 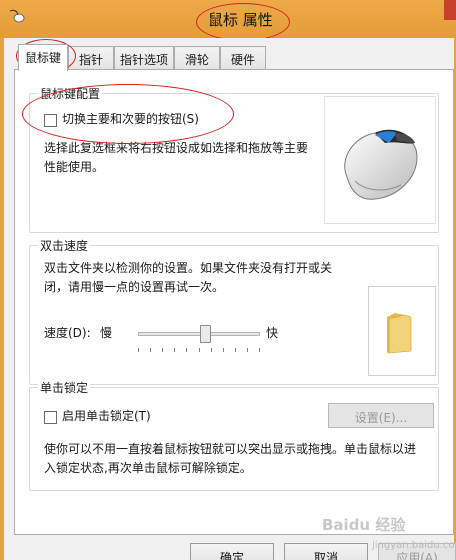 I want to click on window-title: 鼠标 属性, so click(x=240, y=20).